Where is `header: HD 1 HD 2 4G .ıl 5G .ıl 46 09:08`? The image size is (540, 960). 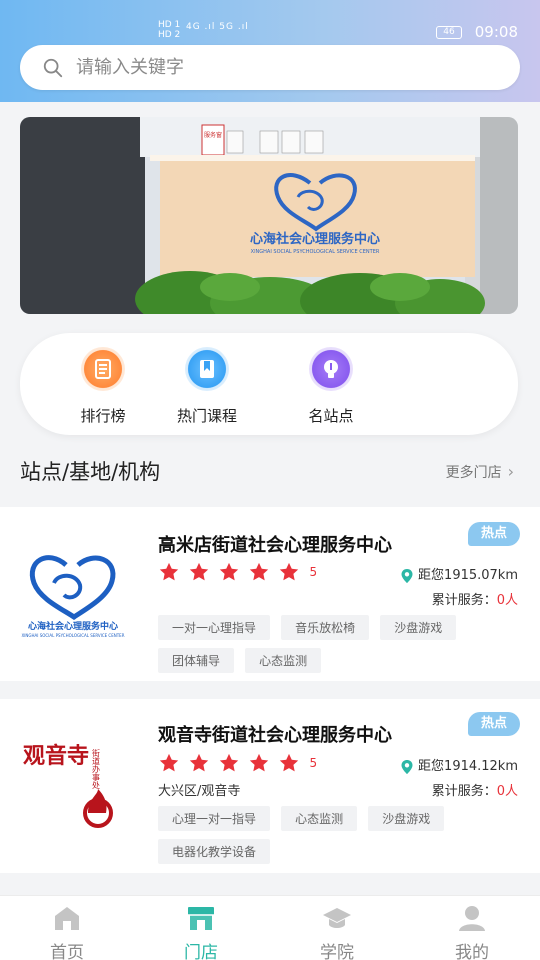
header: HD 1 HD 2 4G .ıl 5G .ıl 46 09:08 is located at coordinates (270, 51).